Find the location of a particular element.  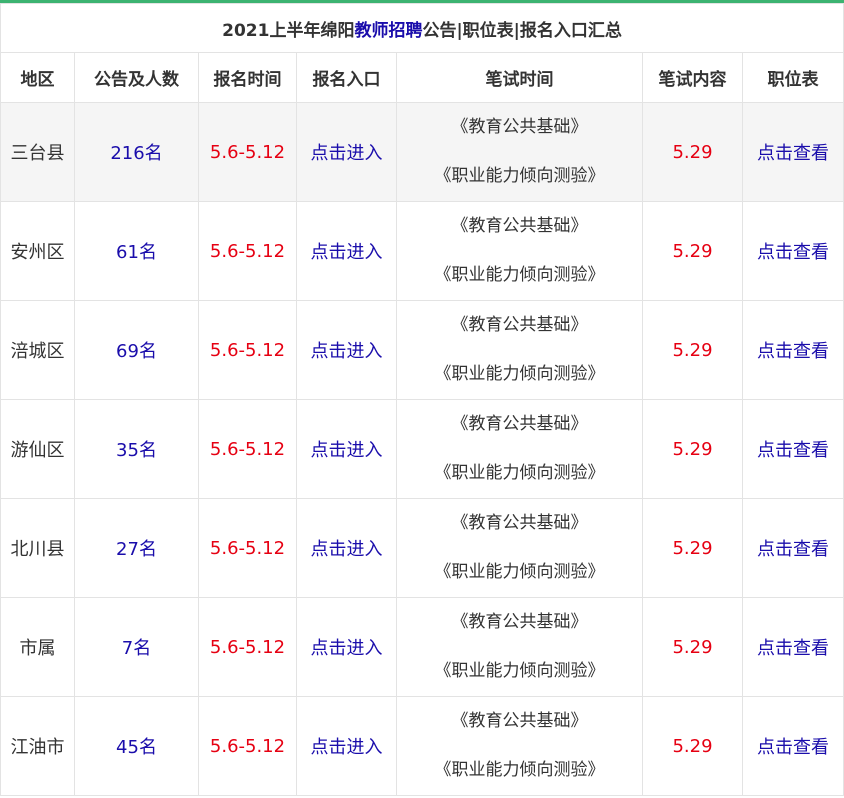

count-link: 7名 is located at coordinates (136, 647).